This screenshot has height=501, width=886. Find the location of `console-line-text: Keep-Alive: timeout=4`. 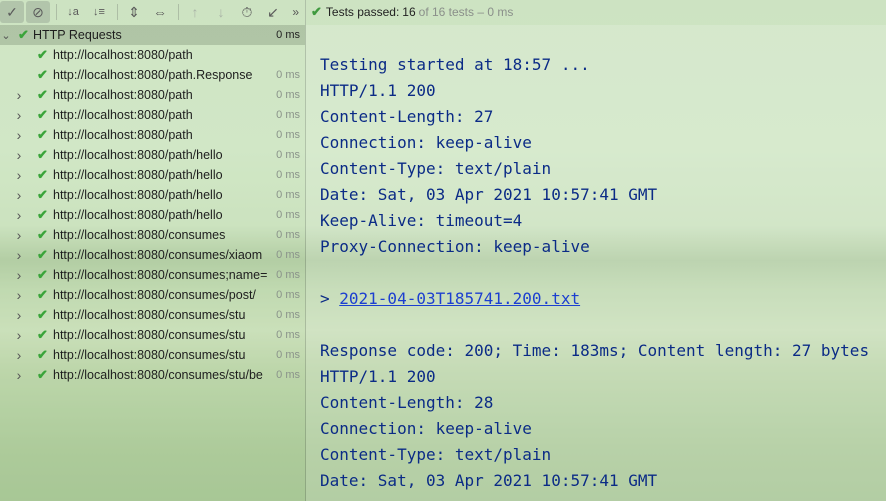

console-line-text: Keep-Alive: timeout=4 is located at coordinates (421, 220).